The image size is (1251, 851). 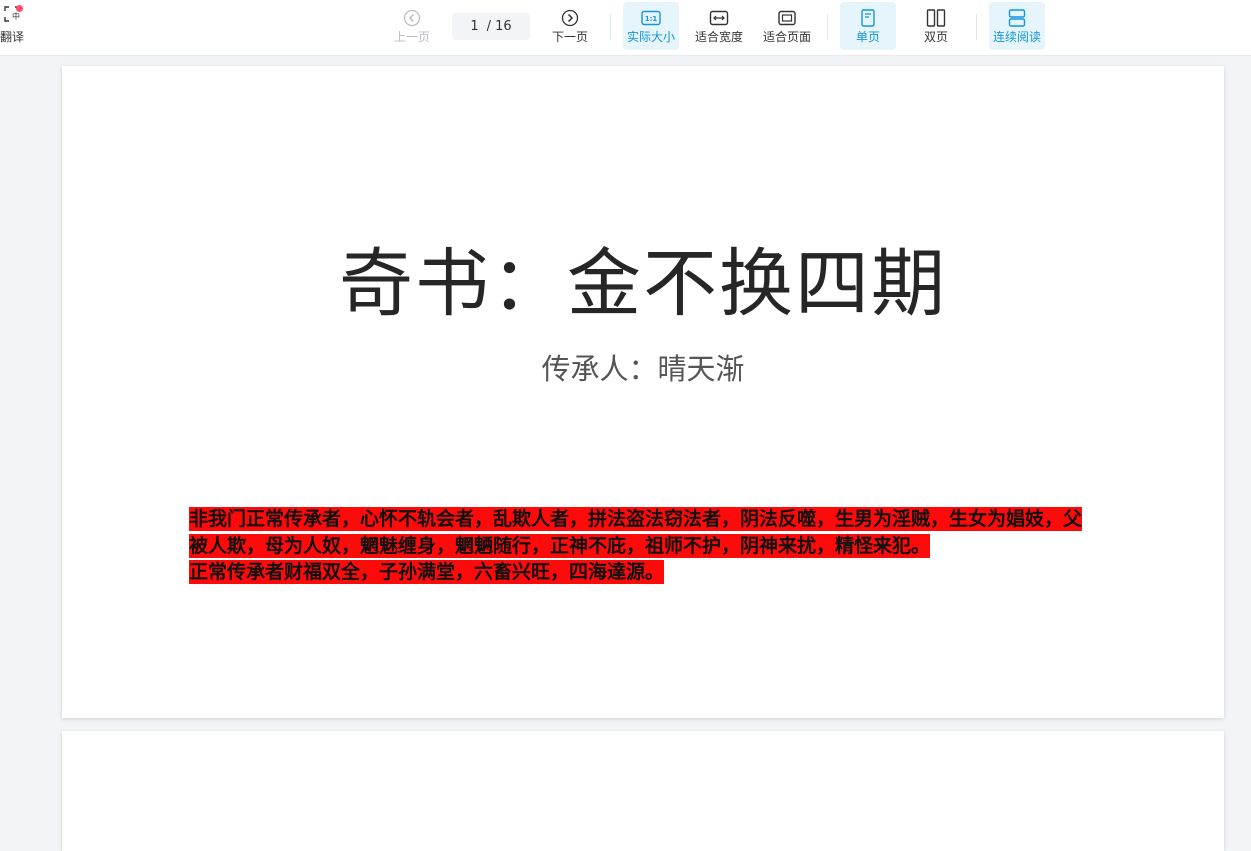 What do you see at coordinates (12, 37) in the screenshot?
I see `translate-label: 翻译` at bounding box center [12, 37].